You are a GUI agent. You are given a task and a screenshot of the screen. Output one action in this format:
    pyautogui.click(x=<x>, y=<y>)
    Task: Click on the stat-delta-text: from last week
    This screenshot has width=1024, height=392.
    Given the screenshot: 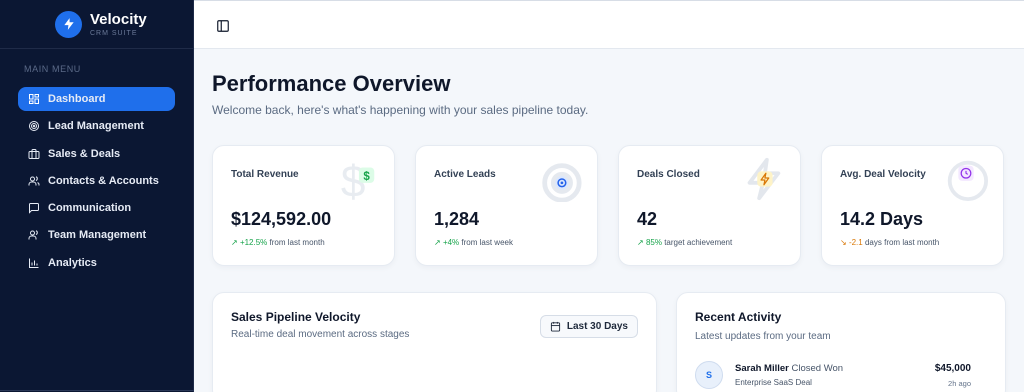 What is the action you would take?
    pyautogui.click(x=487, y=242)
    